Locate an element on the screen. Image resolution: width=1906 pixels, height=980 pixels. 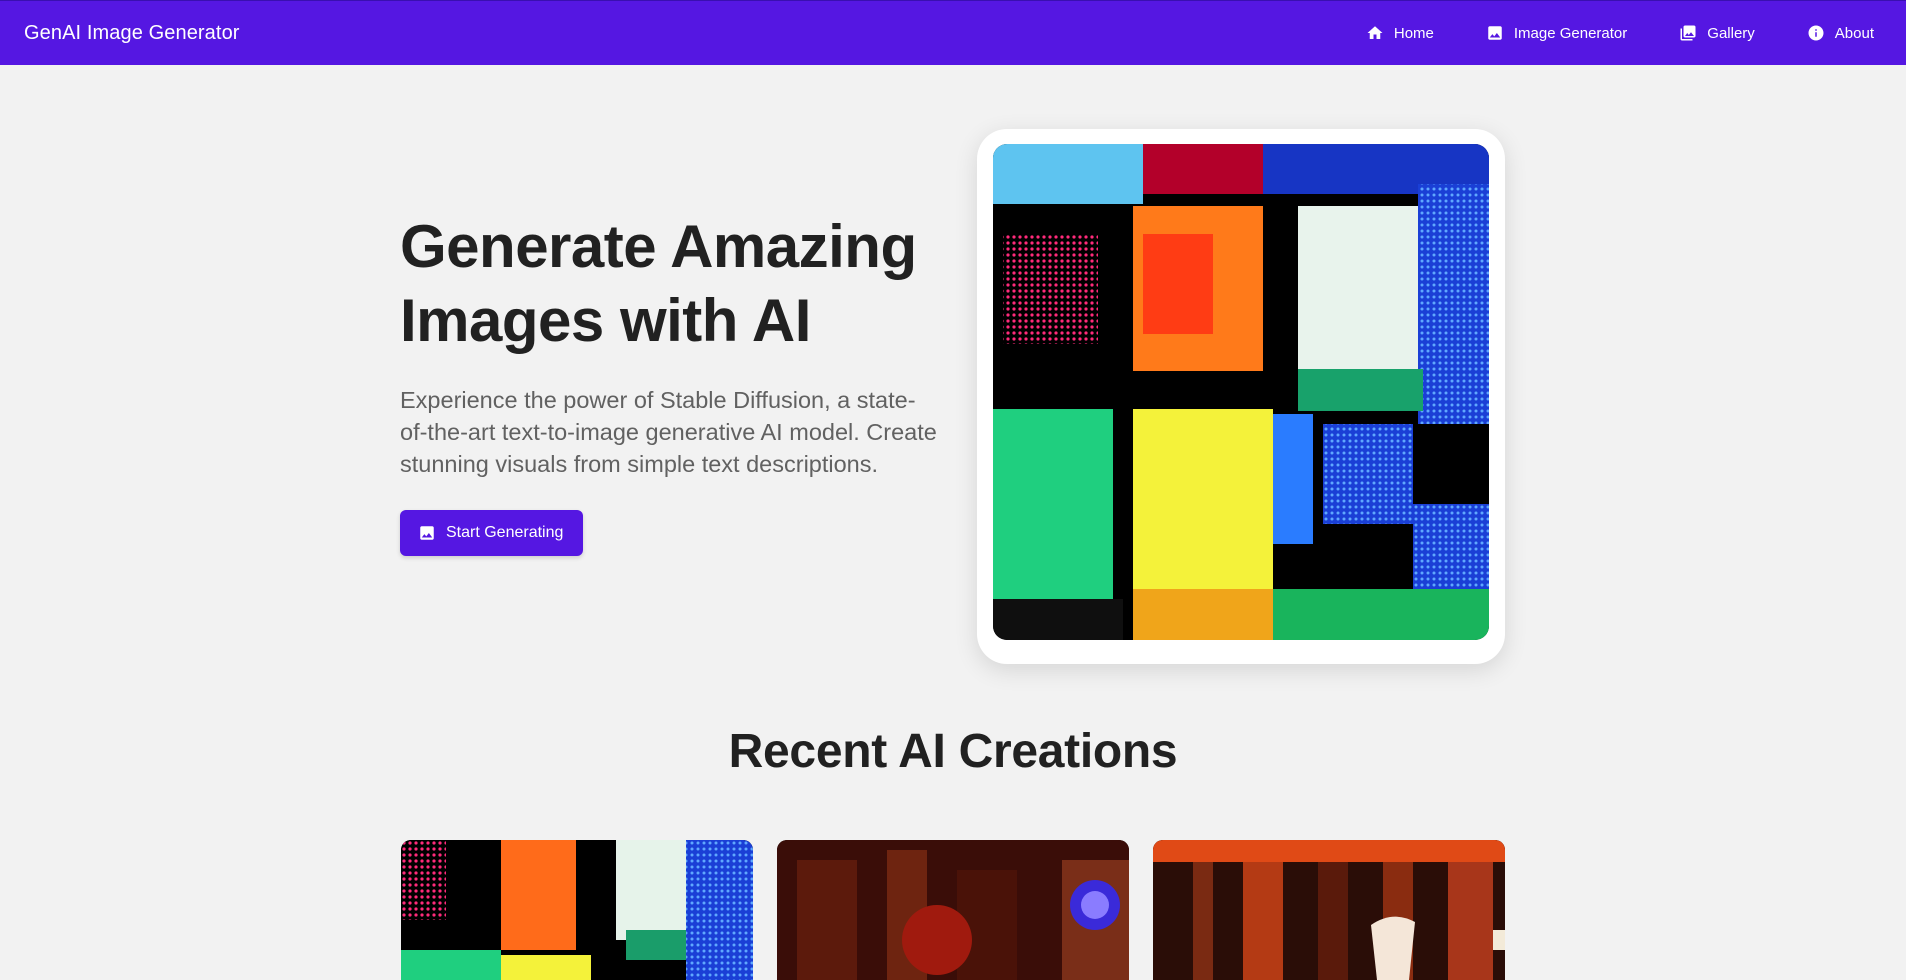
hero-title: Generate Amazing Images with AI is located at coordinates (658, 283).